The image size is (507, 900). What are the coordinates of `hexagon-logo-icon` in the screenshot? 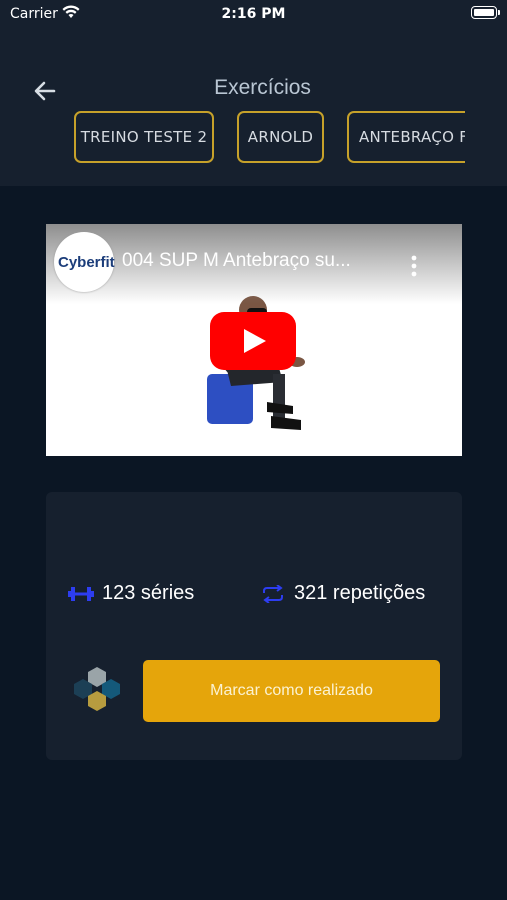 It's located at (97, 689).